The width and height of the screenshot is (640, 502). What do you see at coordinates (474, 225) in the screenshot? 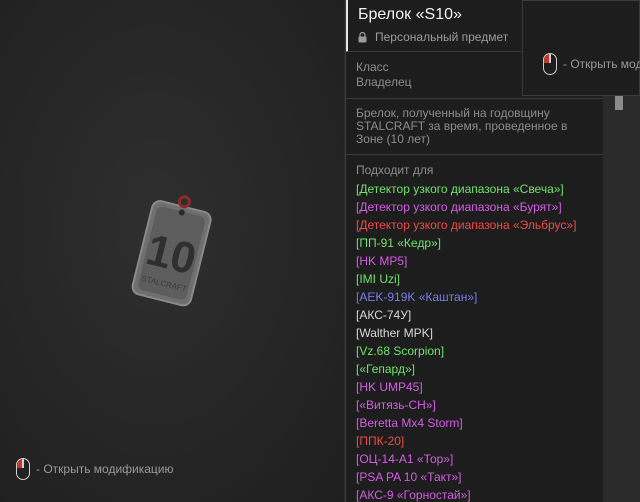
I see `compatible-item: [Детектор узкого диапазона «Эльбрус»]` at bounding box center [474, 225].